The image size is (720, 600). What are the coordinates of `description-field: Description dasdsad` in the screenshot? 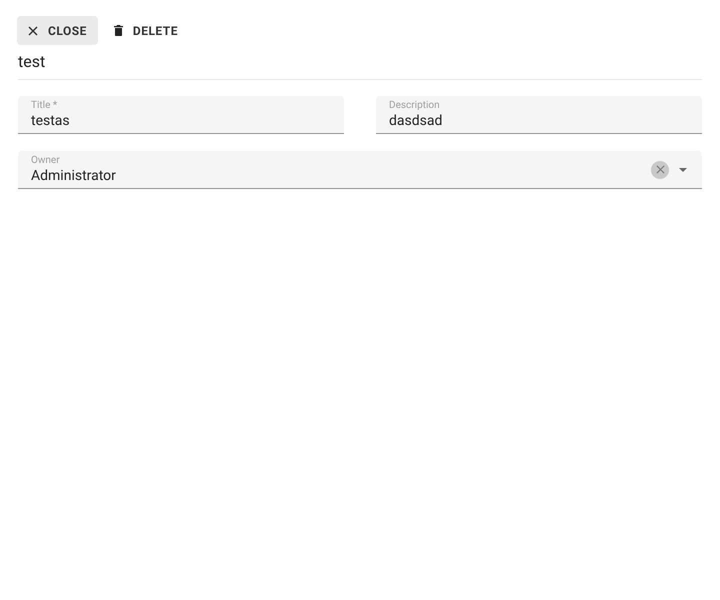 It's located at (539, 115).